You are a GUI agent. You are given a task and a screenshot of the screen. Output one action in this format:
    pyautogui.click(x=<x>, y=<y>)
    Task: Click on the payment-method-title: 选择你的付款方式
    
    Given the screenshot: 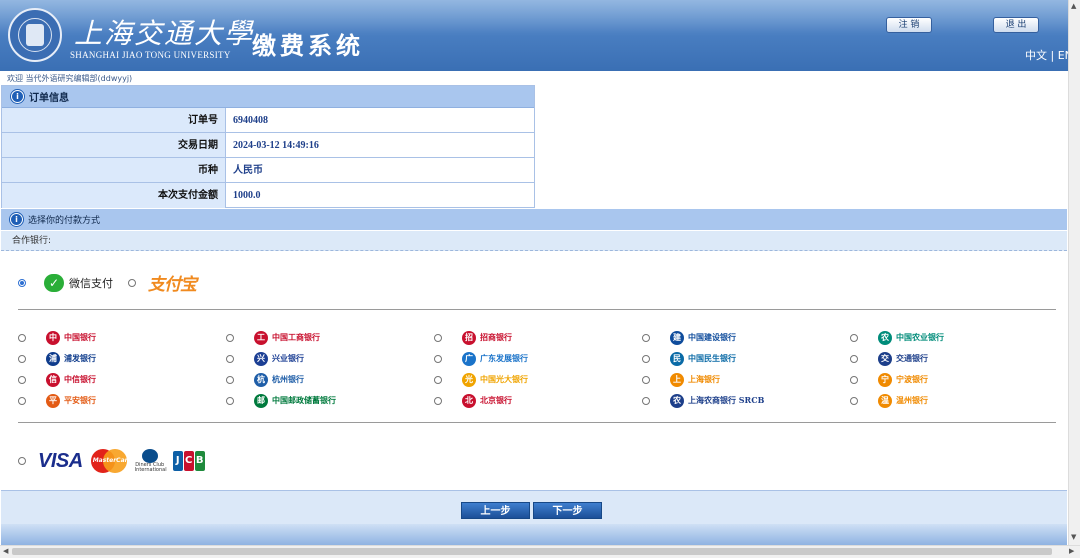 What is the action you would take?
    pyautogui.click(x=64, y=221)
    